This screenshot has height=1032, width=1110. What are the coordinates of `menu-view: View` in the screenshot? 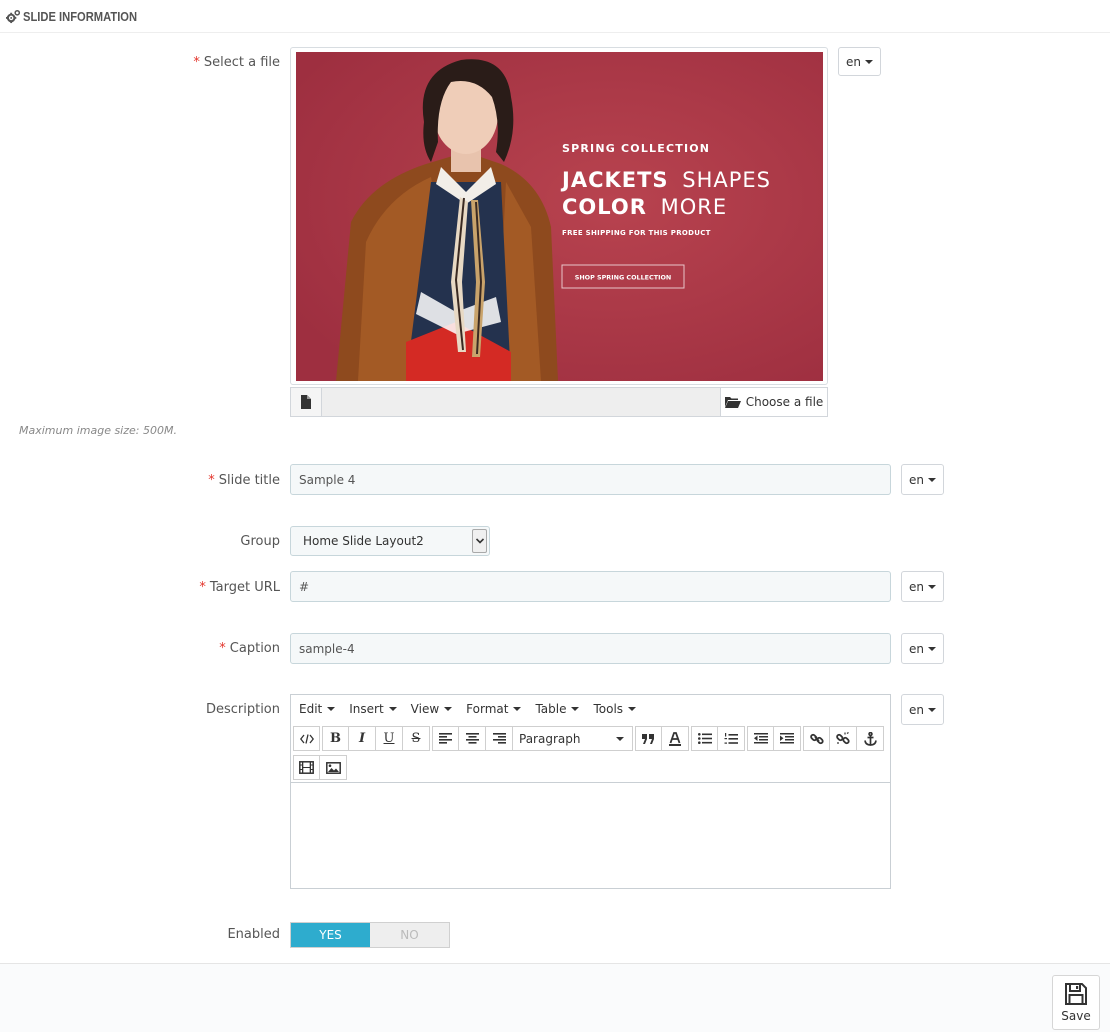 It's located at (432, 709).